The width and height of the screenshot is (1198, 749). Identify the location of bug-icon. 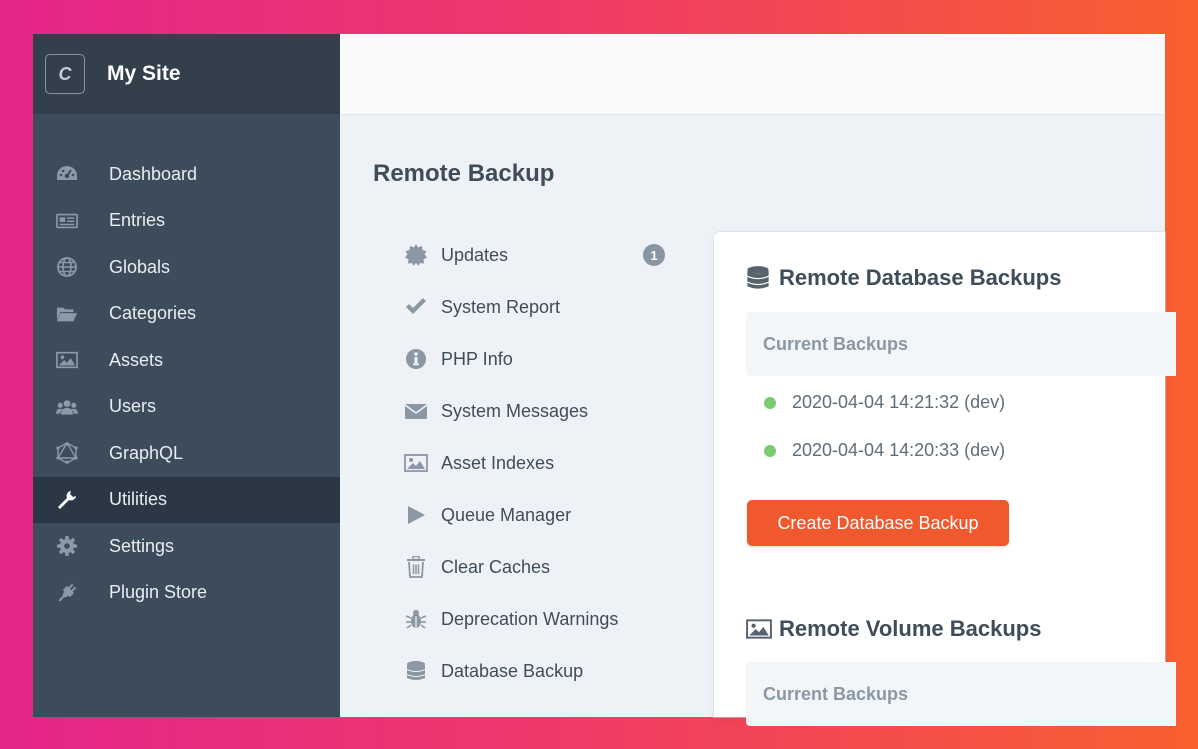
(416, 619).